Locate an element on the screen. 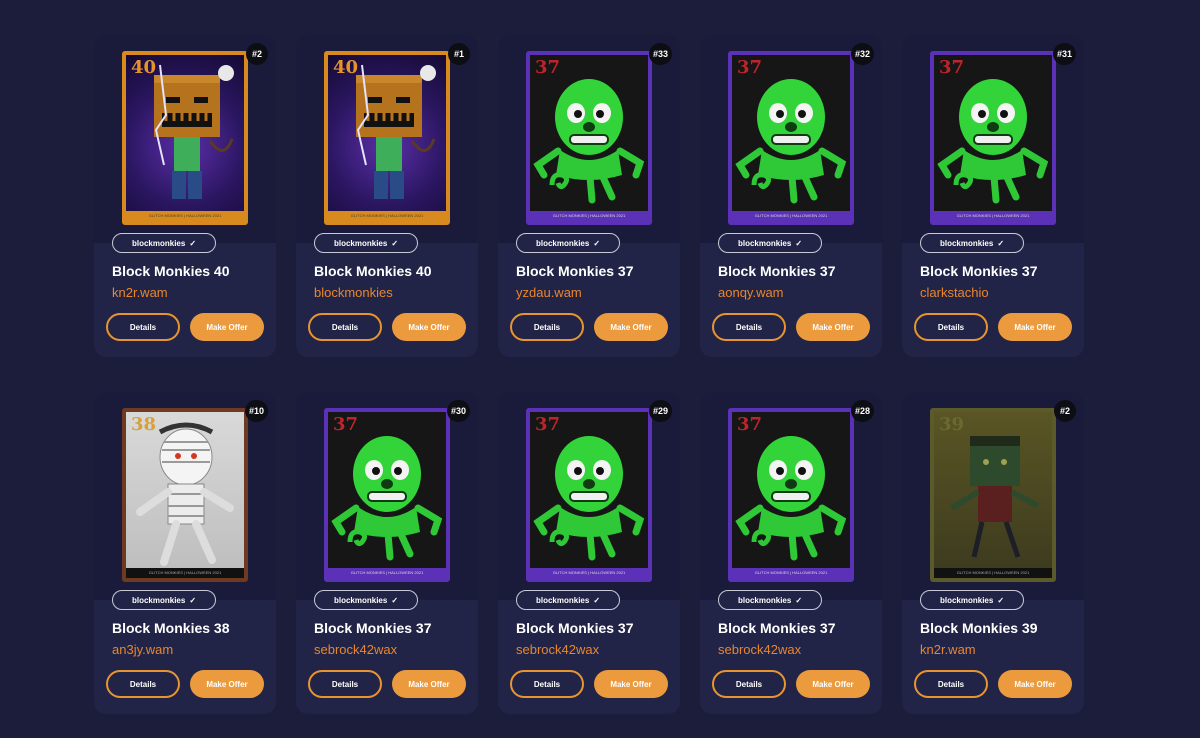 This screenshot has width=1200, height=738. owner-link: aonqy.wam is located at coordinates (751, 292).